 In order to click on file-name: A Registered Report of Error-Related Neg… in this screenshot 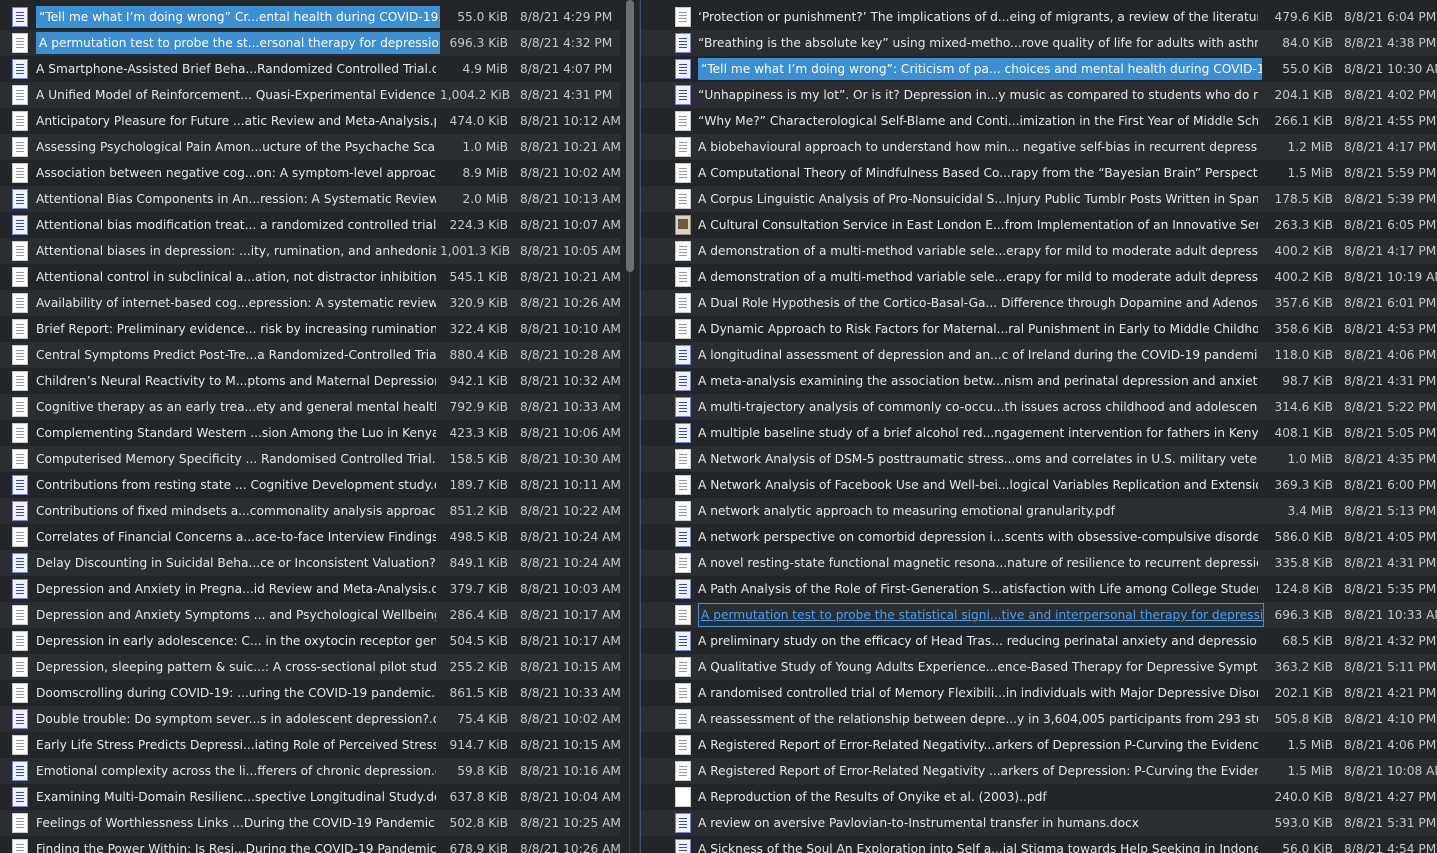, I will do `click(978, 745)`.